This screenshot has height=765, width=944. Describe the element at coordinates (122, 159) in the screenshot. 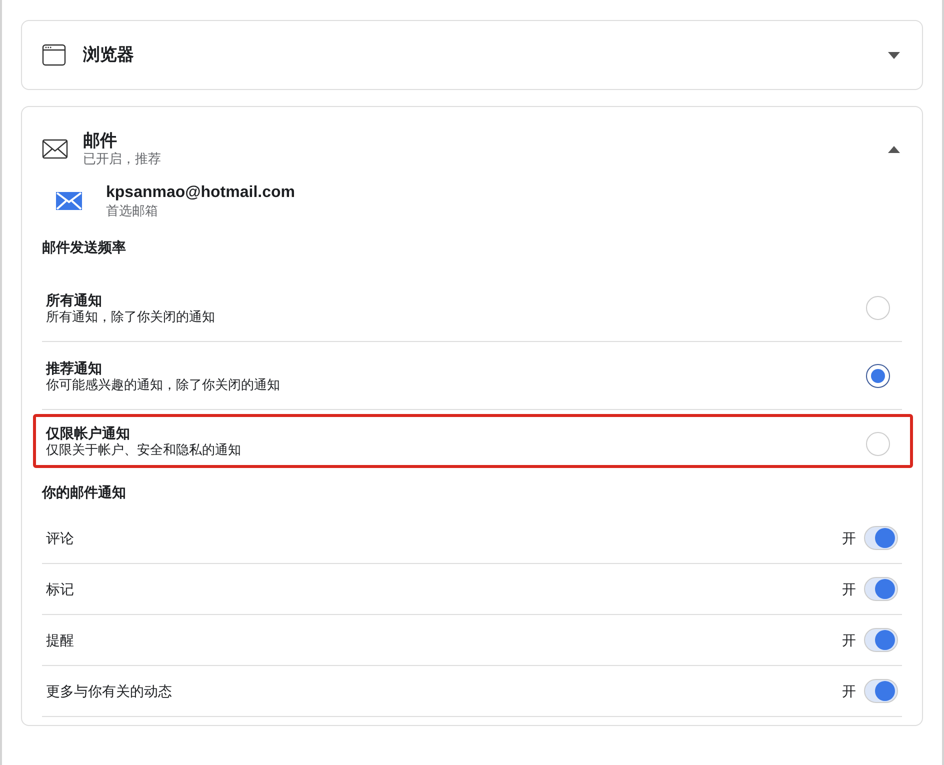

I see `section-subtitle: 已开启，推荐` at that location.